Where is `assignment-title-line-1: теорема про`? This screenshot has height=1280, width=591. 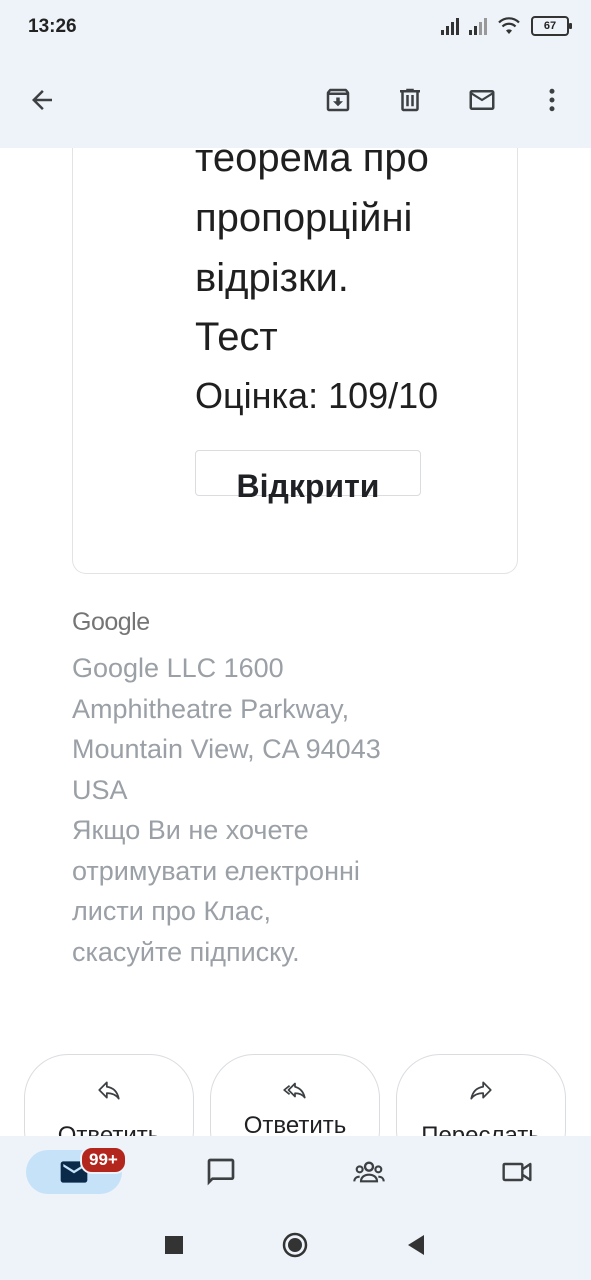 assignment-title-line-1: теорема про is located at coordinates (312, 164).